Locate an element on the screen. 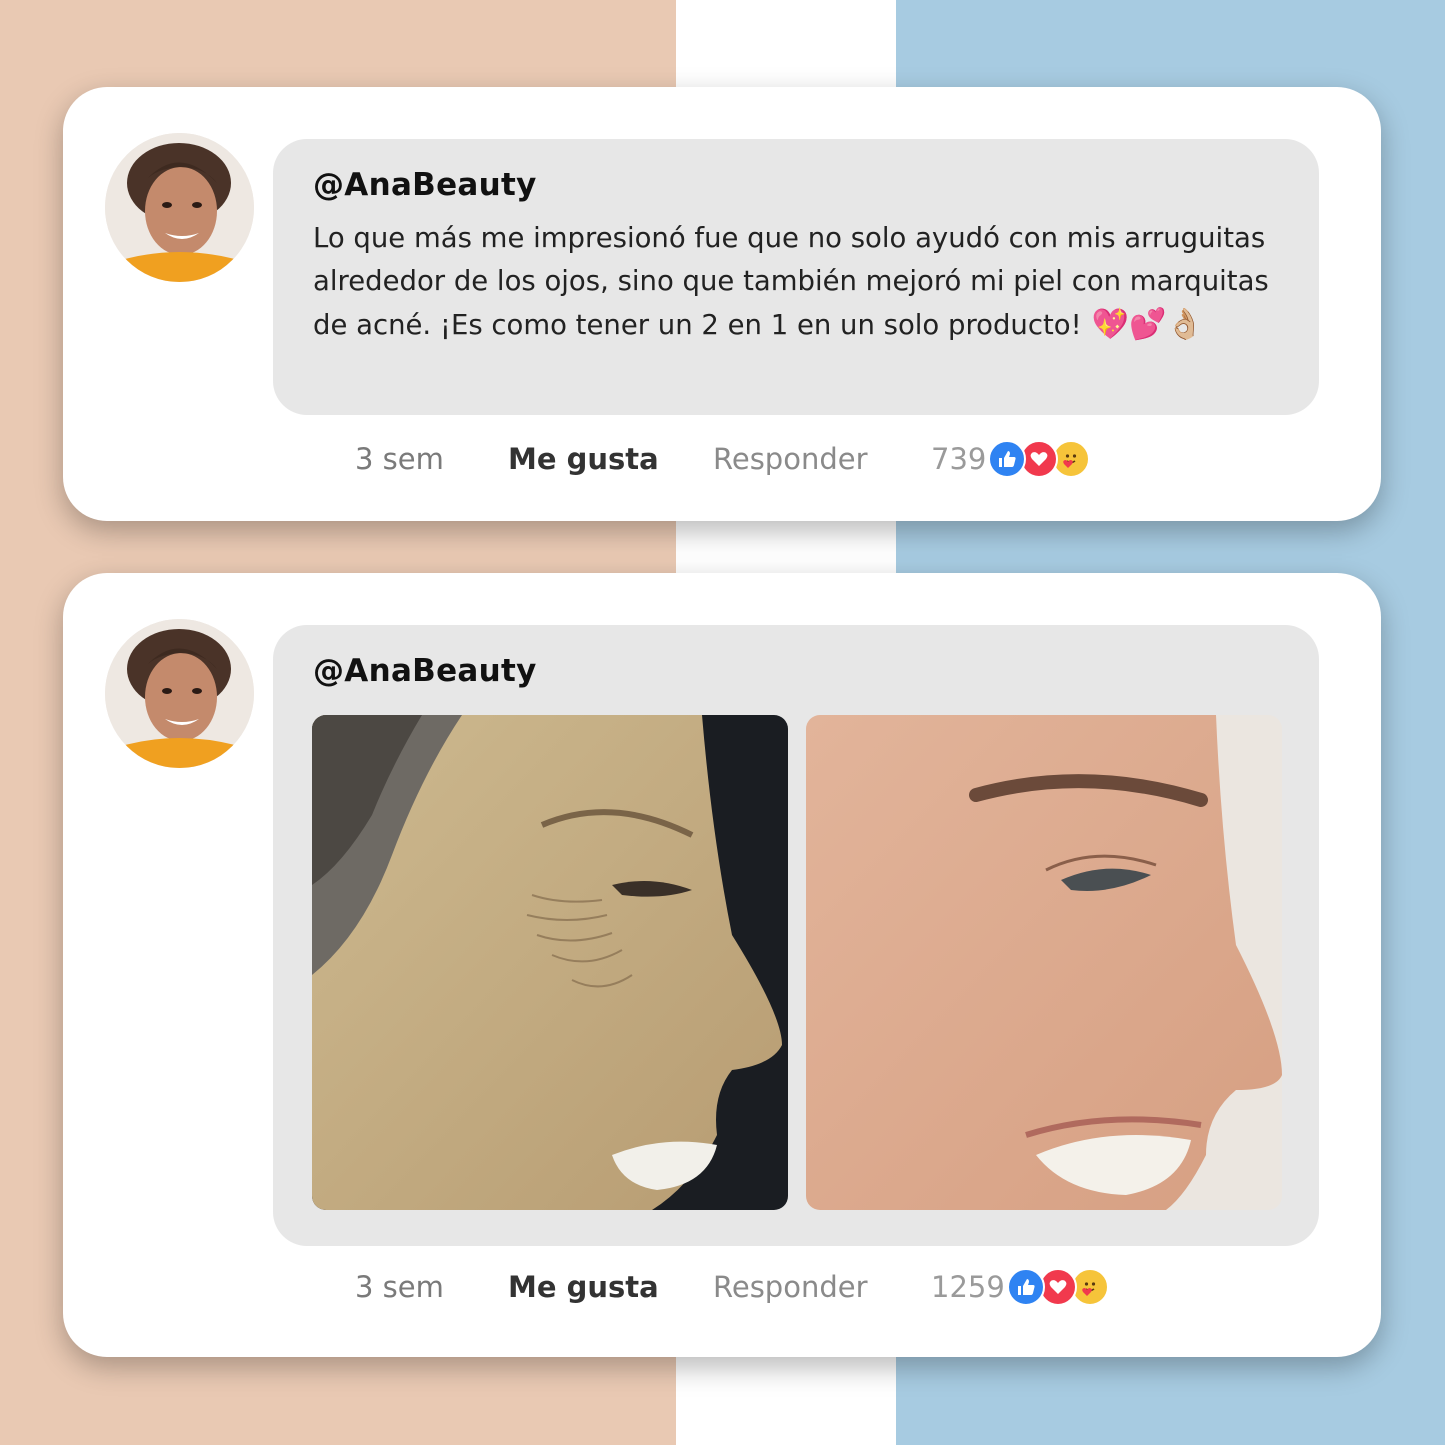 The width and height of the screenshot is (1445, 1445). comment-actions: 3 sem Me gusta Responder 1259 is located at coordinates (732, 1287).